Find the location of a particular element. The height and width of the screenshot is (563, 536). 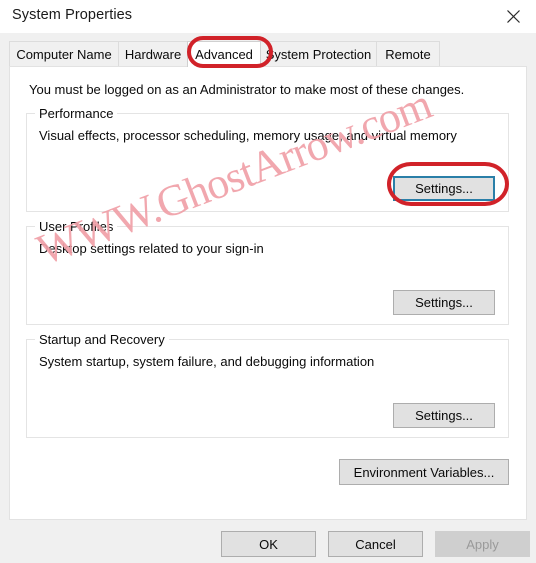

group-legend-user-profiles: User Profiles is located at coordinates (76, 226).